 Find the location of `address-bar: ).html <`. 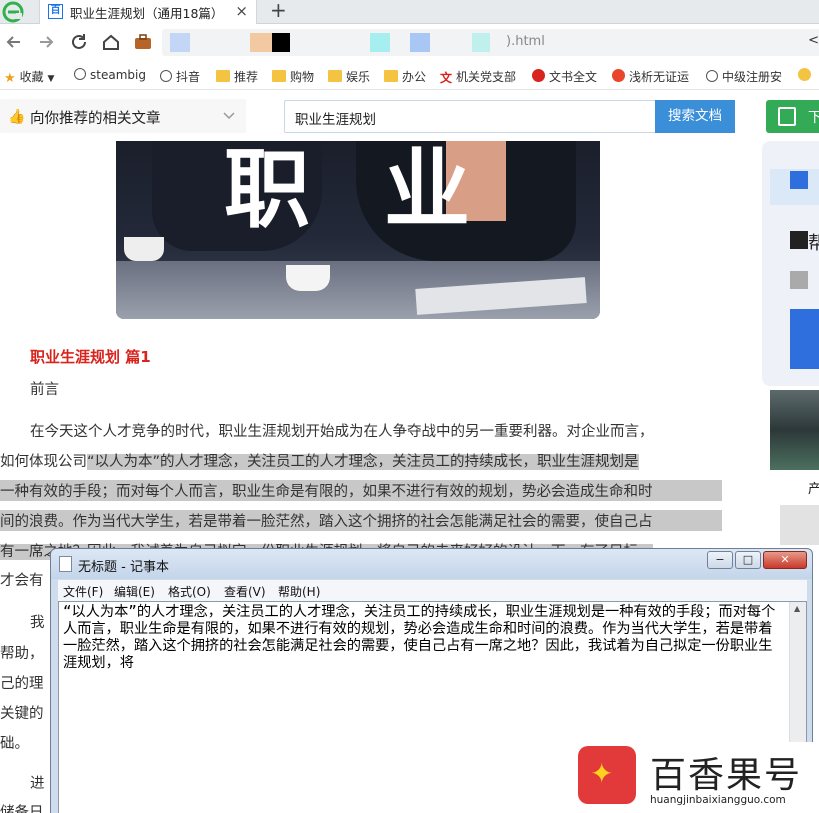

address-bar: ).html < is located at coordinates (490, 42).